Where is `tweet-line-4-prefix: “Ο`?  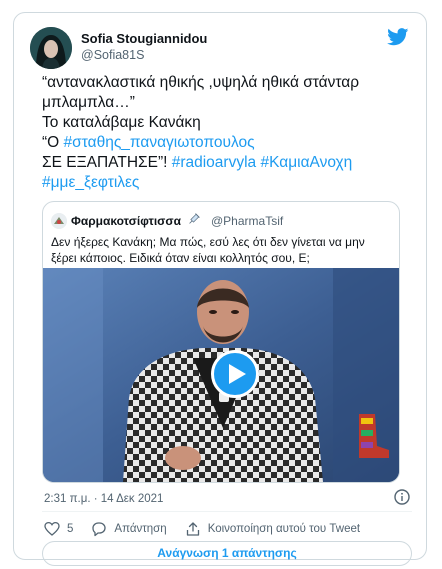 tweet-line-4-prefix: “Ο is located at coordinates (53, 142).